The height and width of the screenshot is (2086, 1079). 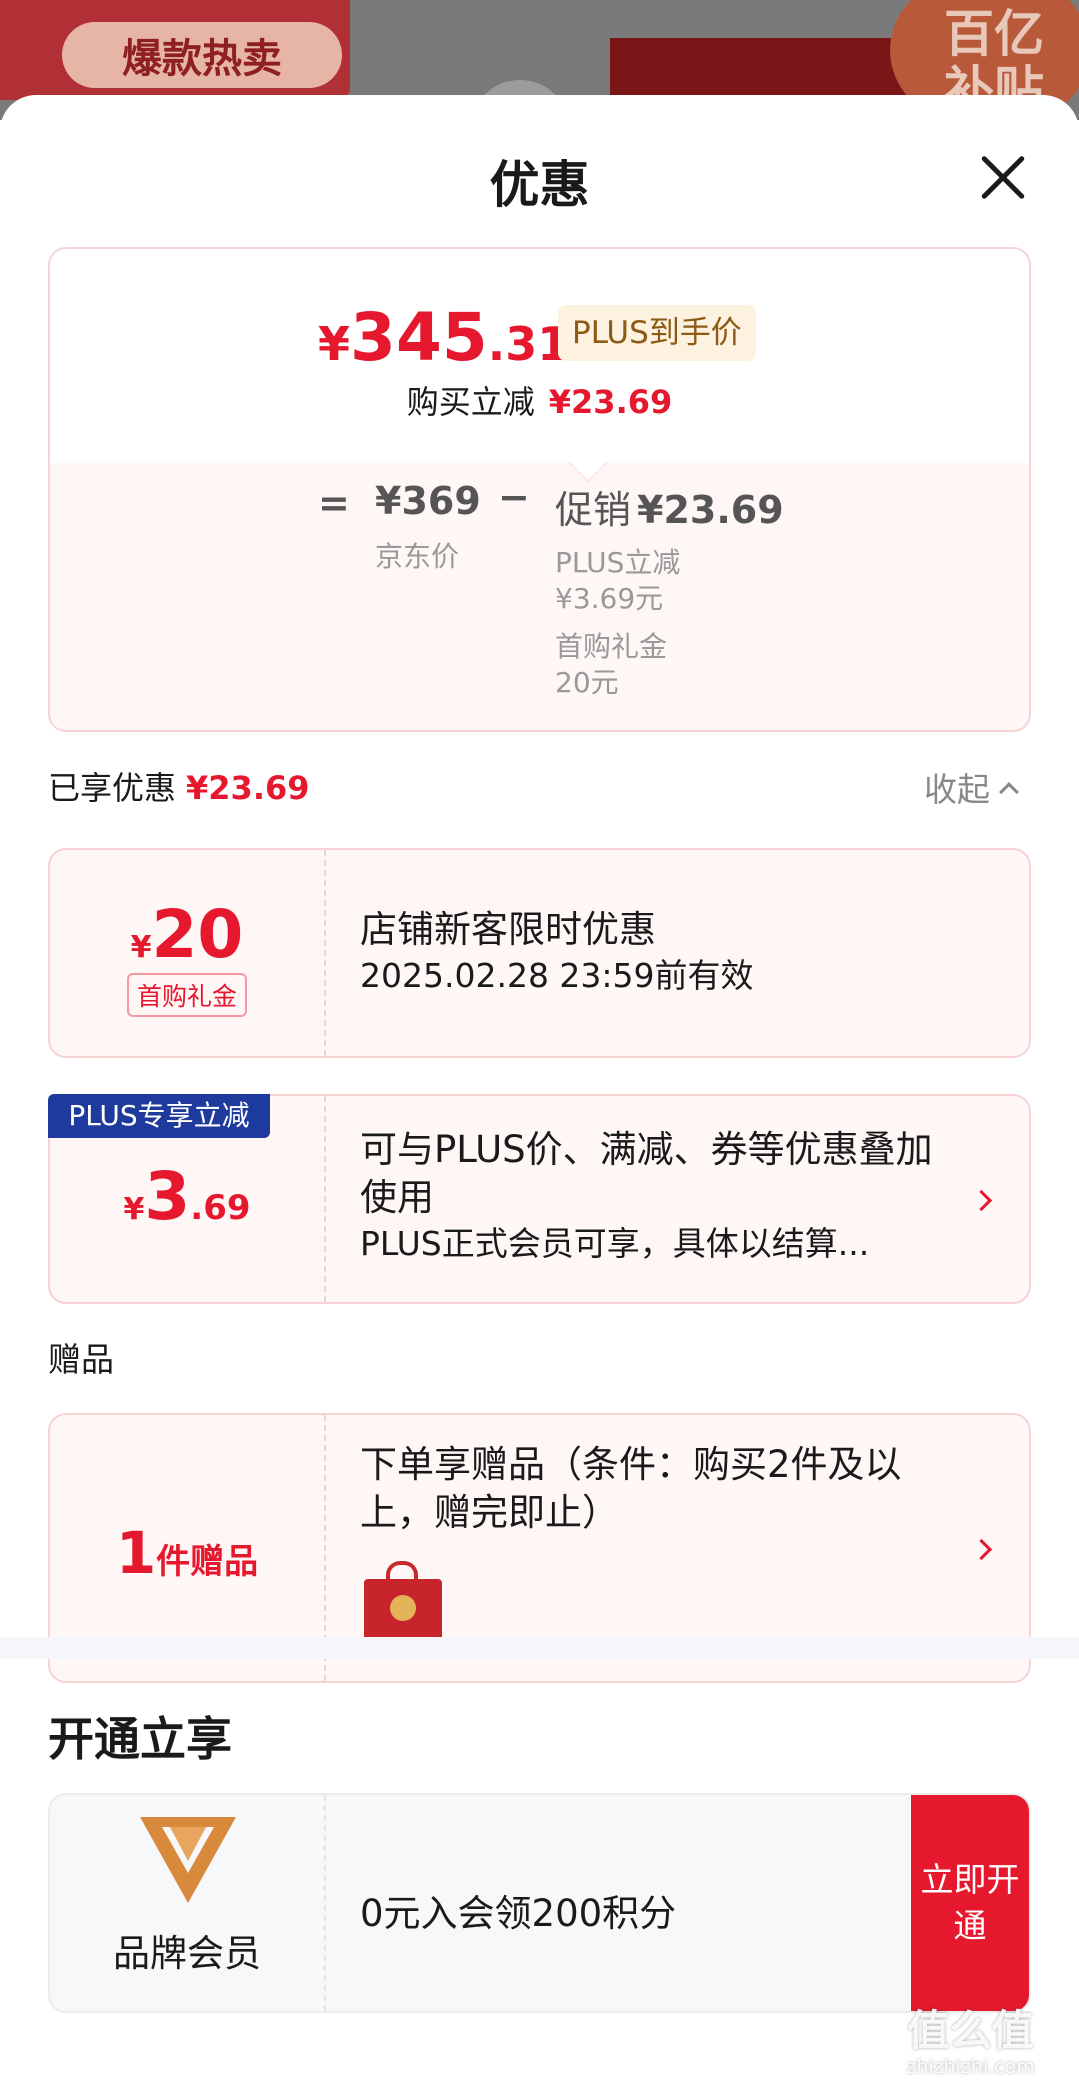 I want to click on gift-title: 下单享赠品（条件：购买2件及以上，赠完即止）, so click(x=631, y=1488).